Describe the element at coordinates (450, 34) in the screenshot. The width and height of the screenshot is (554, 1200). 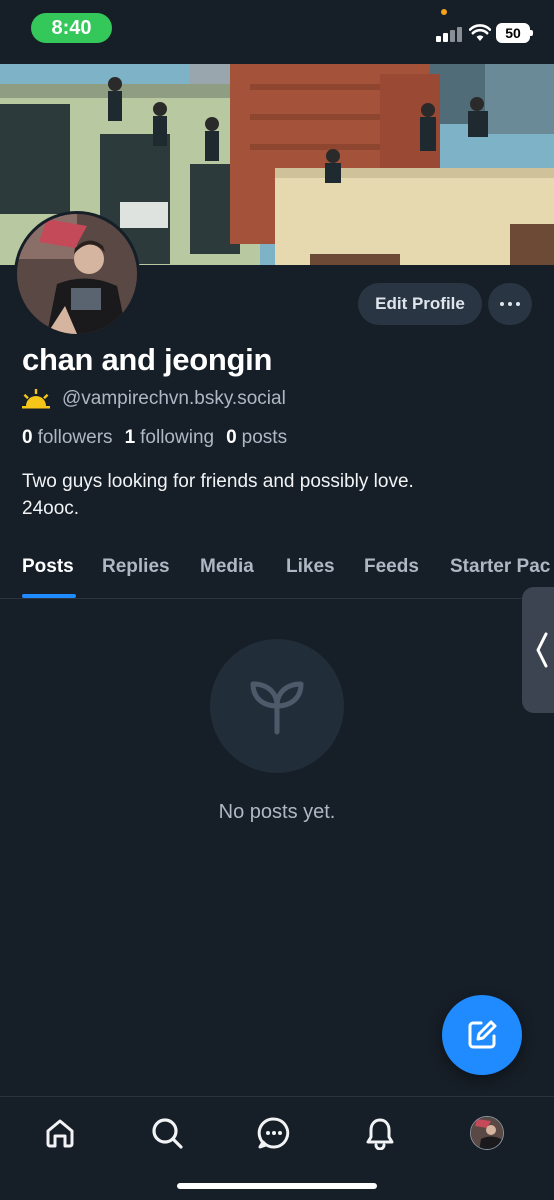
I see `signal-icon` at that location.